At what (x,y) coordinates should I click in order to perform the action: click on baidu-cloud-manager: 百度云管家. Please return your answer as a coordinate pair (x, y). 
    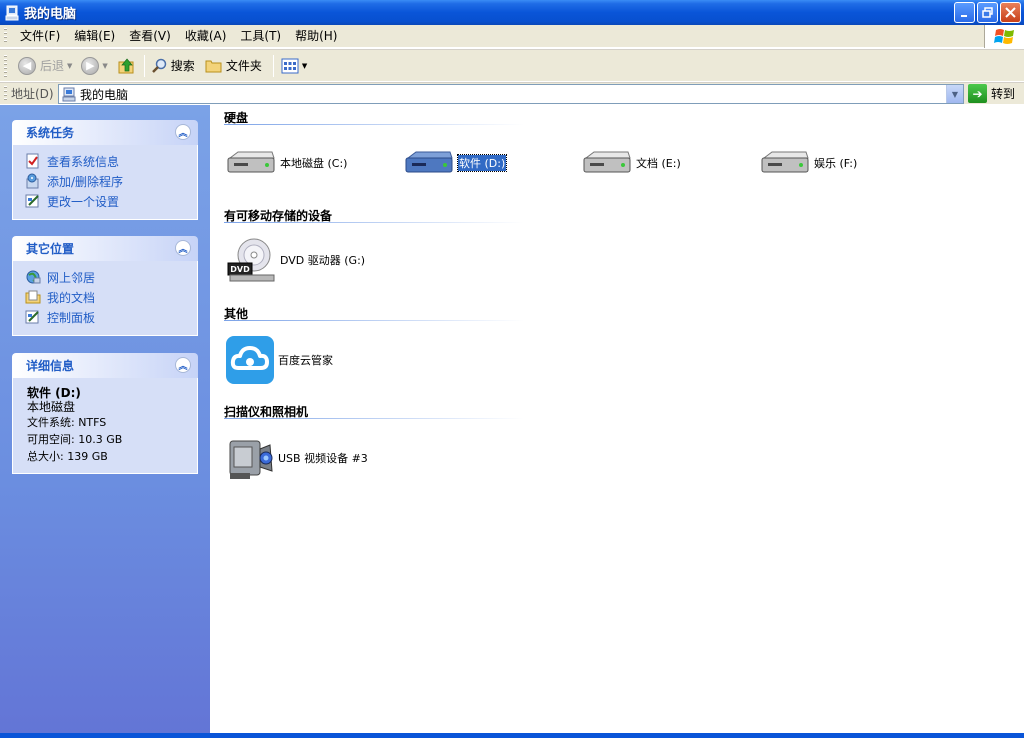
    Looking at the image, I should click on (279, 360).